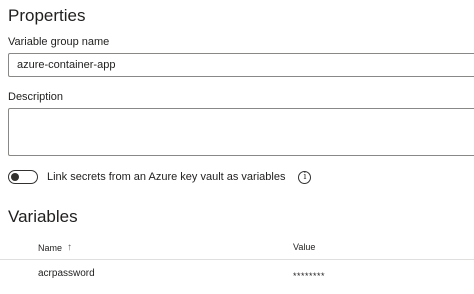 The width and height of the screenshot is (474, 294). I want to click on variable-group-name-input, so click(241, 65).